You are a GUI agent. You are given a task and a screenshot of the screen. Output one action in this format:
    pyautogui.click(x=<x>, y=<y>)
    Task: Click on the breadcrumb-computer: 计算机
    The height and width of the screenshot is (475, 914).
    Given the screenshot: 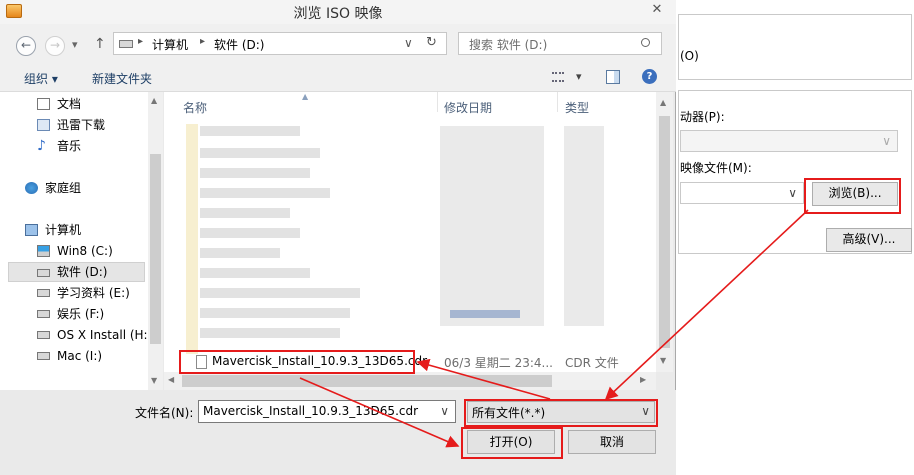 What is the action you would take?
    pyautogui.click(x=170, y=44)
    